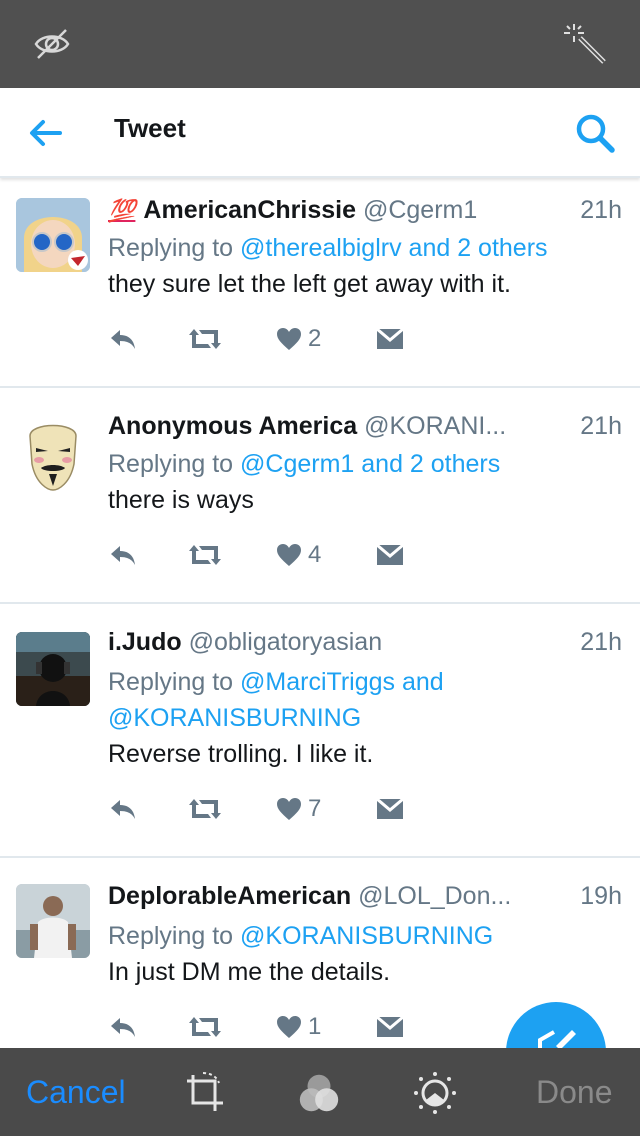 The image size is (640, 1136). Describe the element at coordinates (76, 1092) in the screenshot. I see `cancel-button: Cancel` at that location.